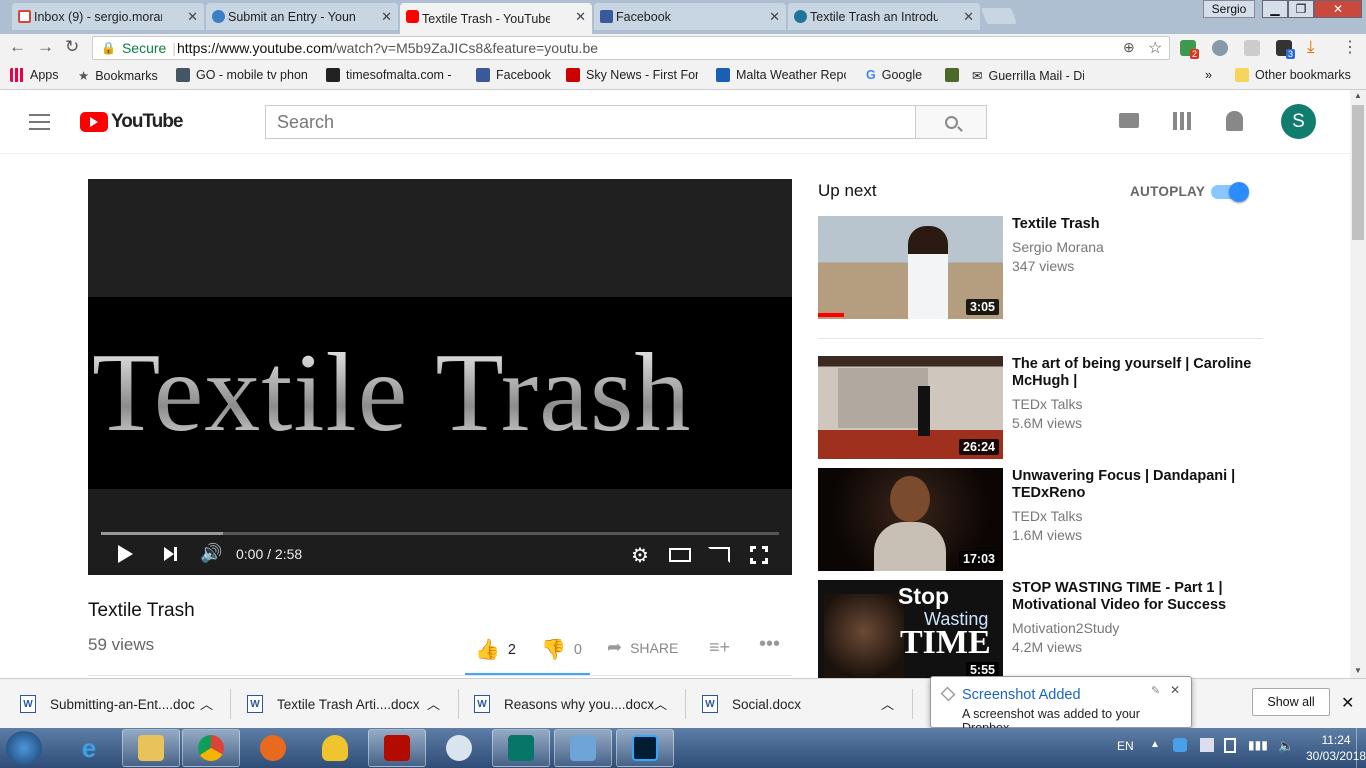  Describe the element at coordinates (751, 704) in the screenshot. I see `download-item: W Social.docx` at that location.